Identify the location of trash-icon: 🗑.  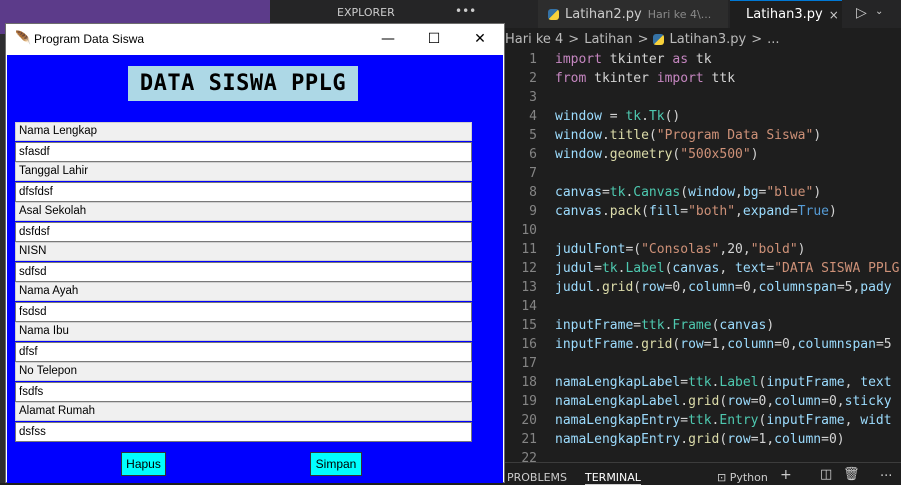
(851, 474).